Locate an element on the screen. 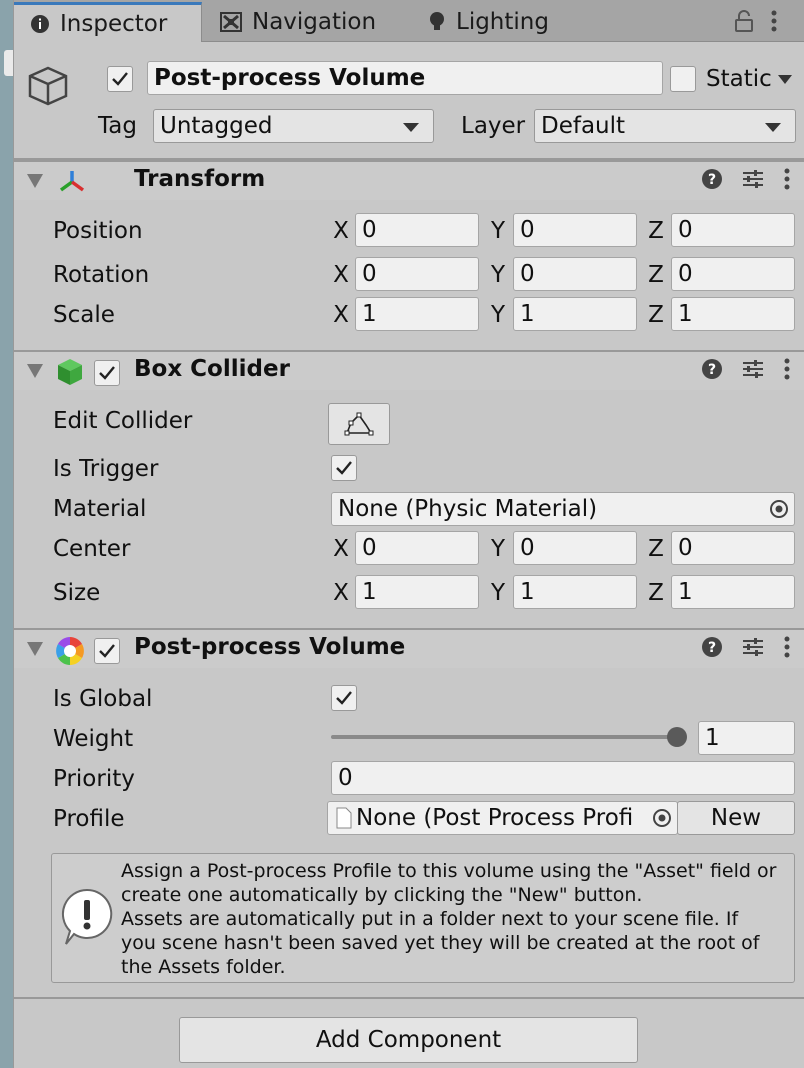 The width and height of the screenshot is (804, 1068). scale-y-input: 1 is located at coordinates (575, 314).